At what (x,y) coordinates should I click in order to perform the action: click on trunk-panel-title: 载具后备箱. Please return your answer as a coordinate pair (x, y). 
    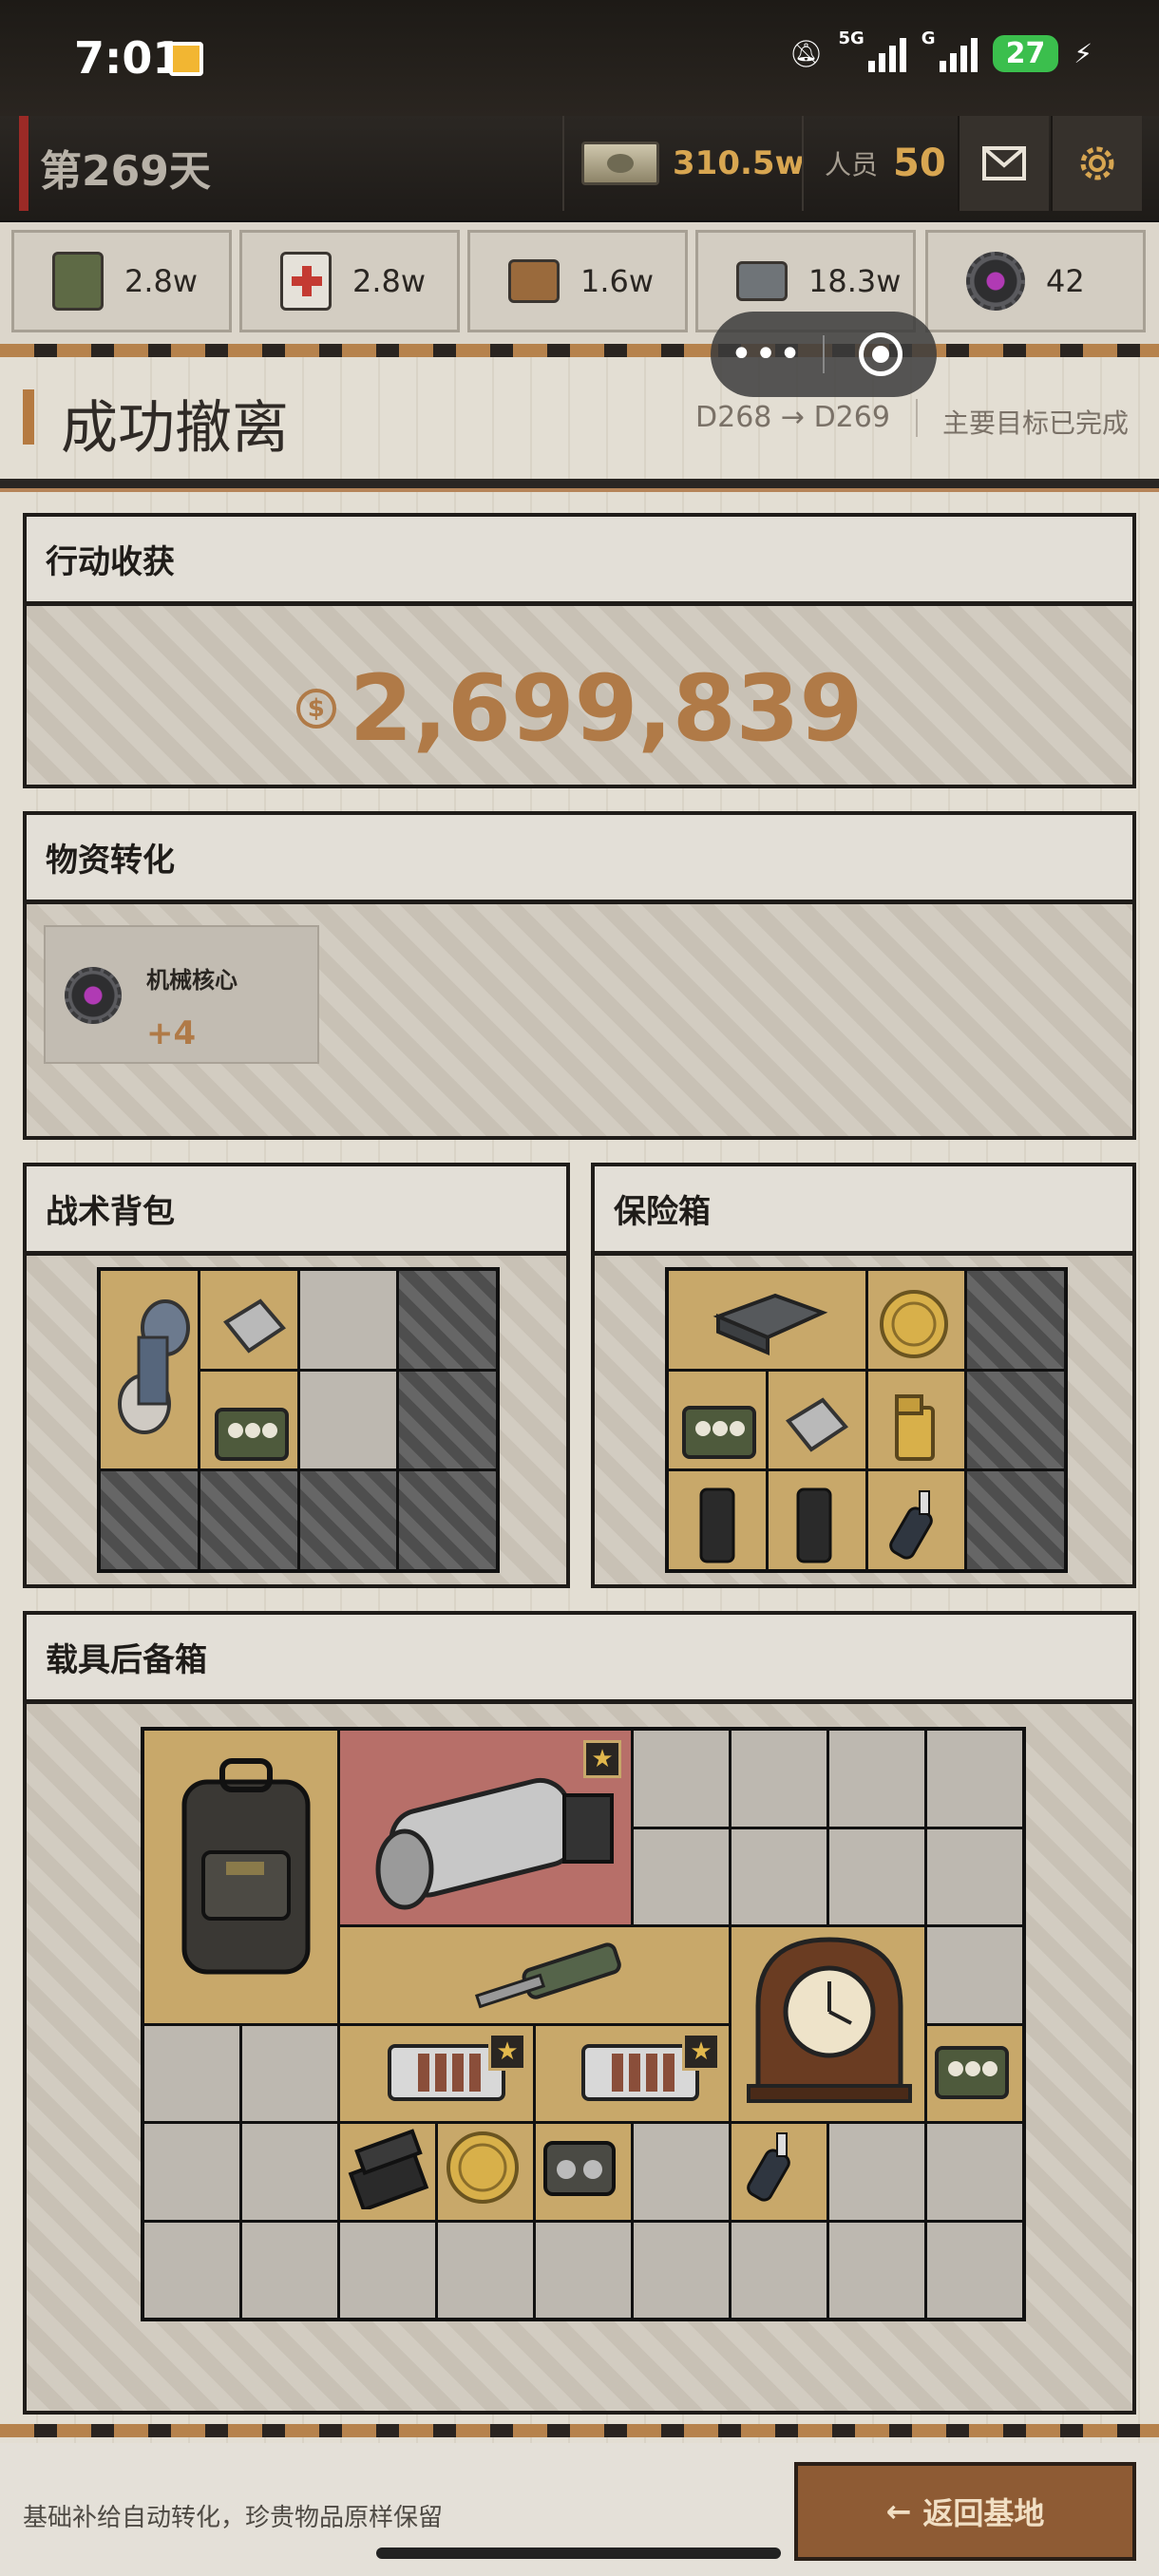
    Looking at the image, I should click on (579, 1659).